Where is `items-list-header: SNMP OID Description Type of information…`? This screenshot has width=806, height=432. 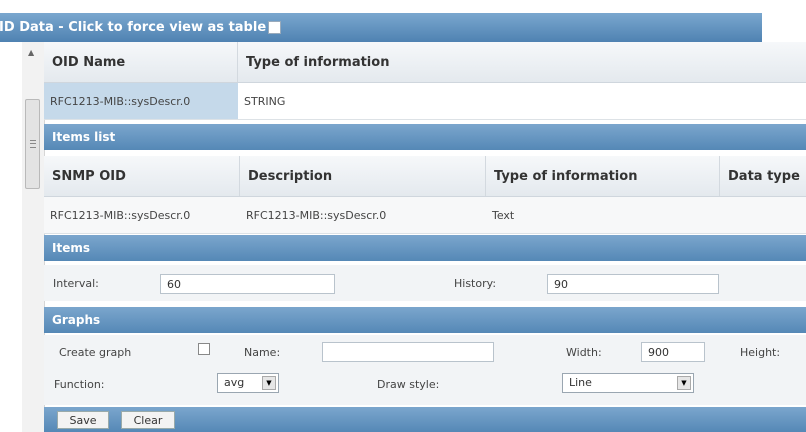 items-list-header: SNMP OID Description Type of information… is located at coordinates (425, 176).